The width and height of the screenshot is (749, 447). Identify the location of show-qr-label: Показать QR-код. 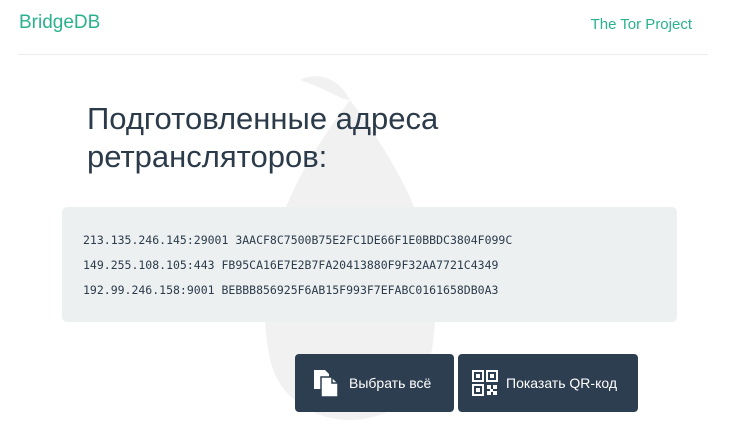
(561, 383).